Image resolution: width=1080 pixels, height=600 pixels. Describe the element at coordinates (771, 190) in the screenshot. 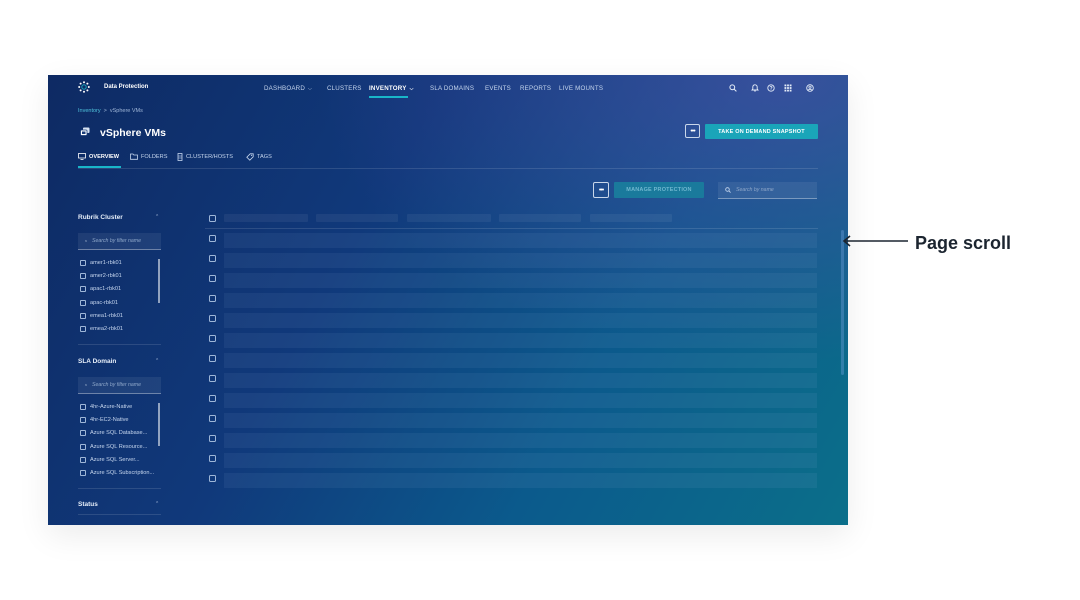

I see `search-by-name-input` at that location.